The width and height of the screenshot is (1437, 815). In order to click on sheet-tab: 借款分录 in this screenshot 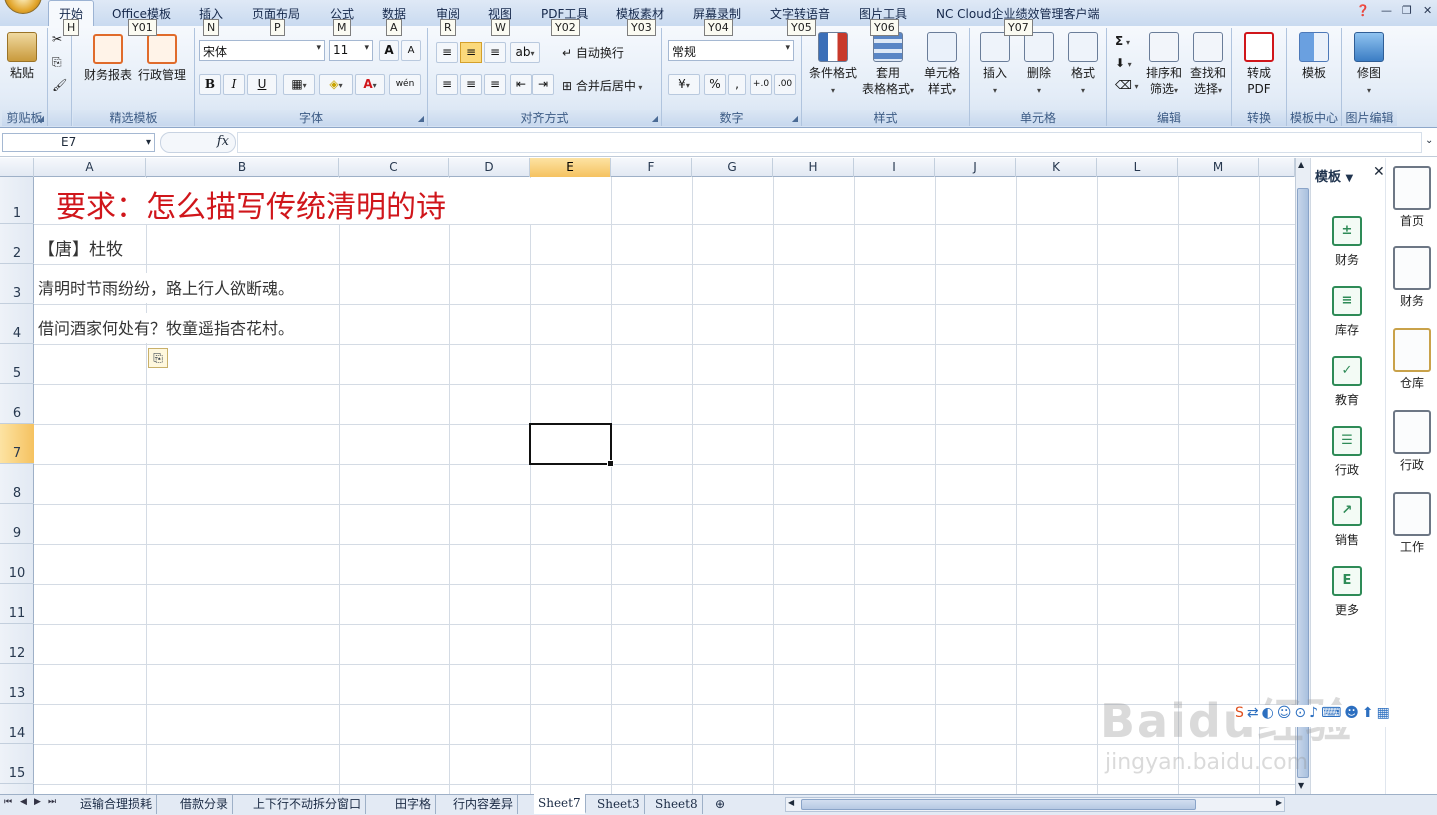, I will do `click(205, 804)`.